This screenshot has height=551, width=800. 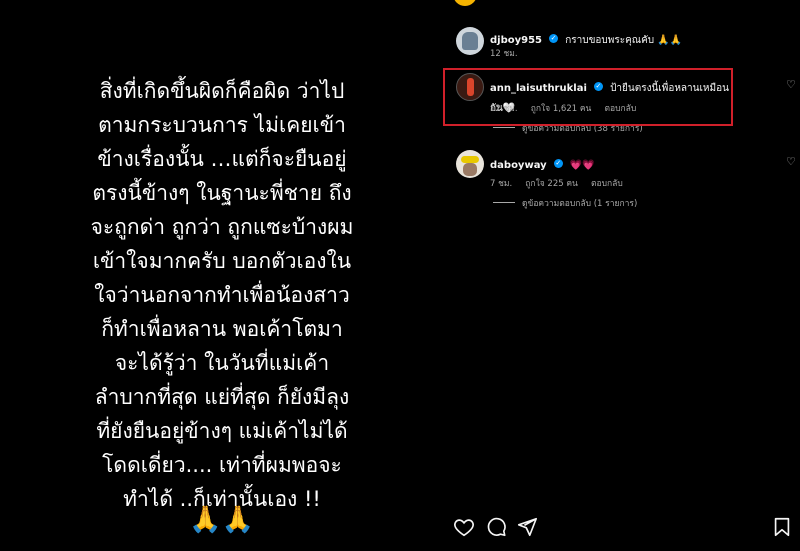 What do you see at coordinates (782, 527) in the screenshot?
I see `bookmark-icon` at bounding box center [782, 527].